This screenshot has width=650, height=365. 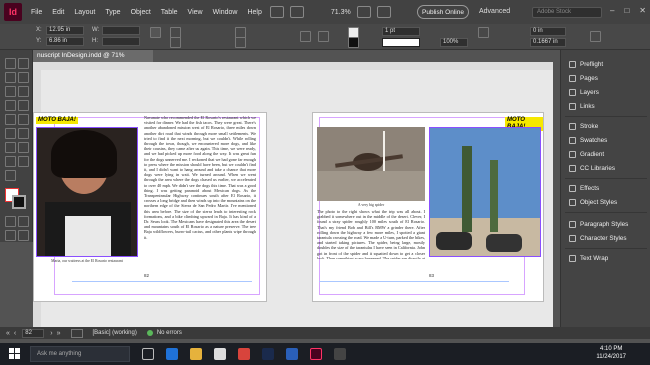 What do you see at coordinates (605, 78) in the screenshot?
I see `panel-pages: Pages` at bounding box center [605, 78].